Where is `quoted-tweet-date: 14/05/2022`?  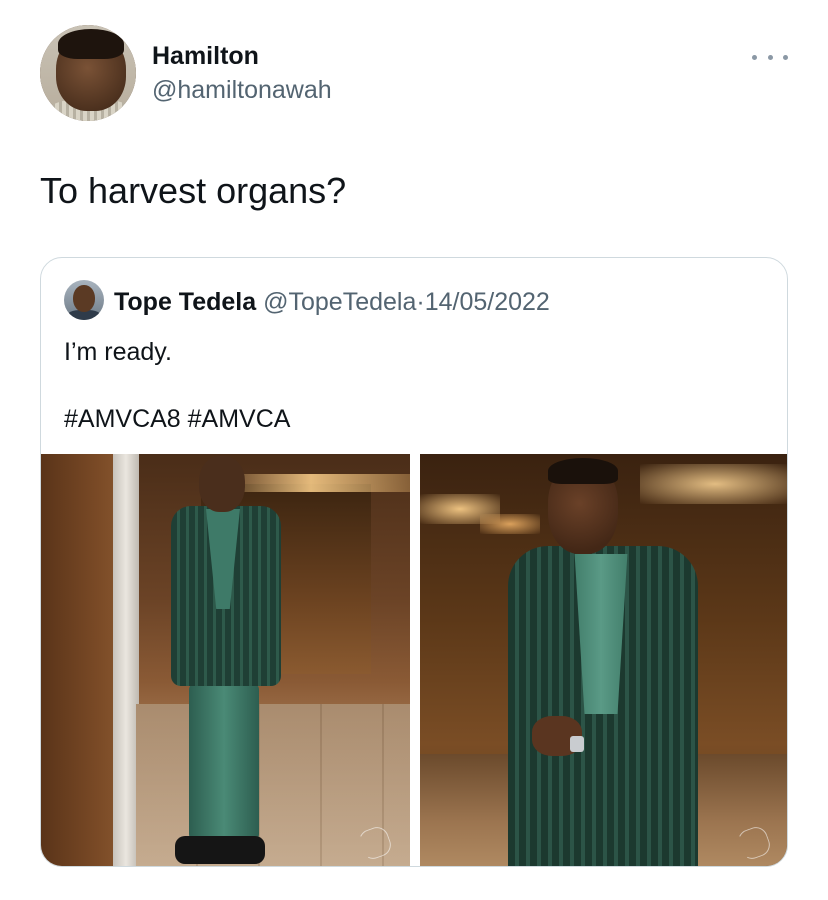
quoted-tweet-date: 14/05/2022 is located at coordinates (487, 302).